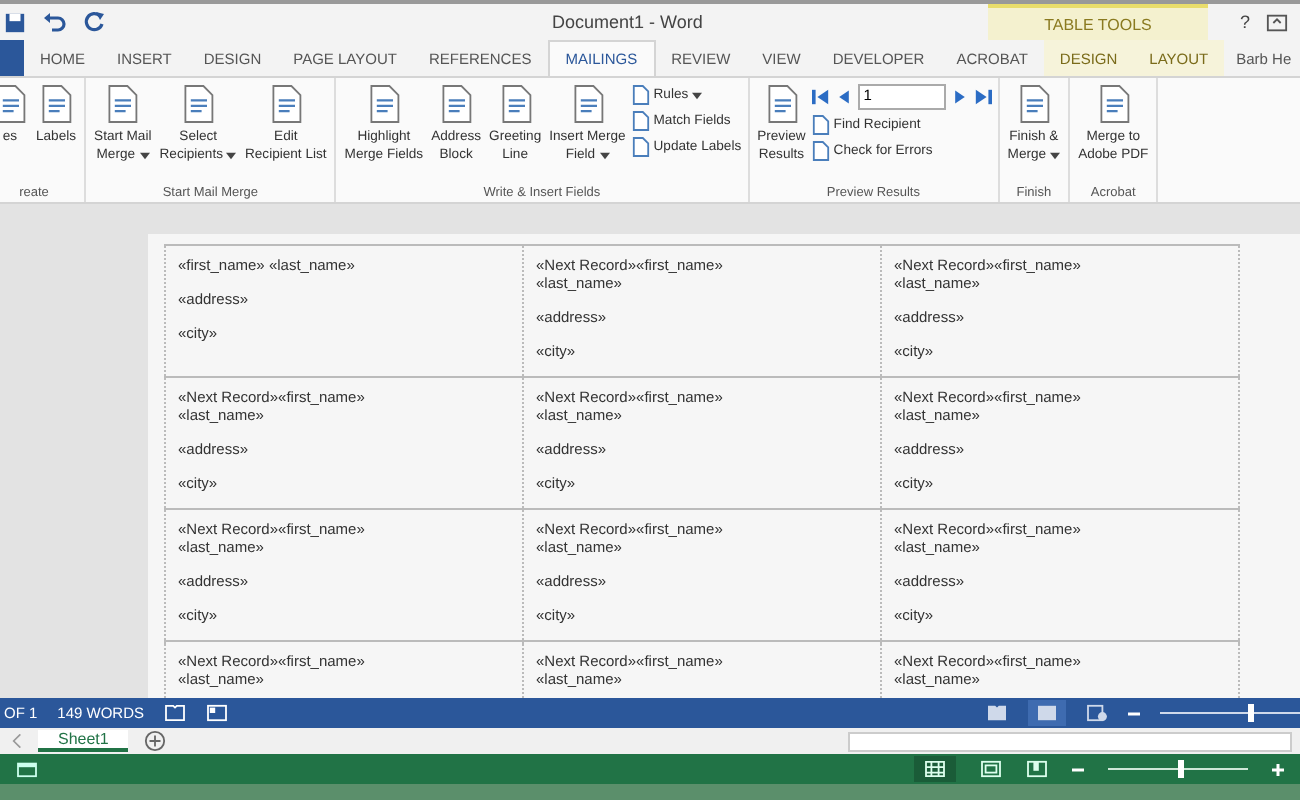  I want to click on grid-icon, so click(935, 769).